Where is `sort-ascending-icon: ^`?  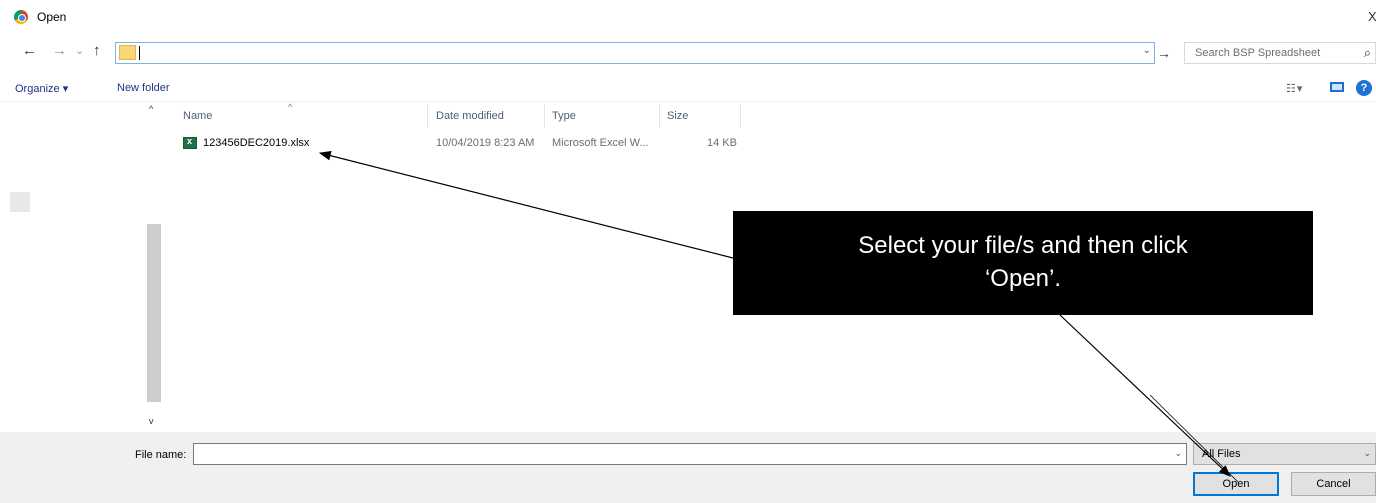 sort-ascending-icon: ^ is located at coordinates (290, 107).